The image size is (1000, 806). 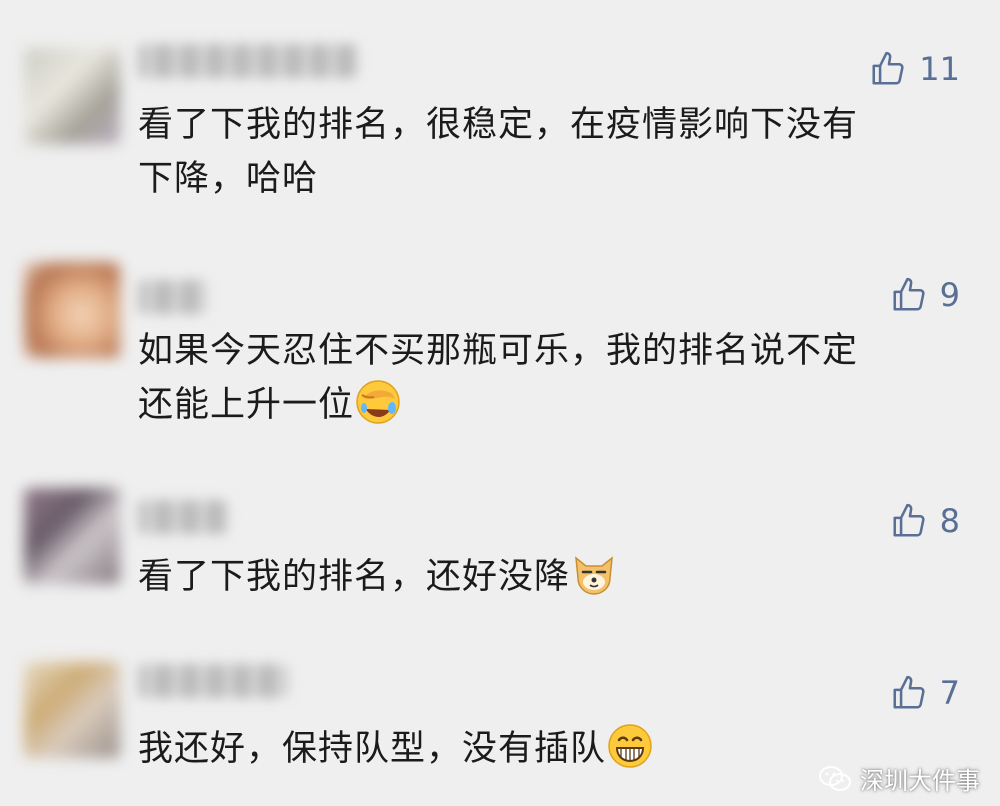 I want to click on like-count: 8, so click(x=949, y=521).